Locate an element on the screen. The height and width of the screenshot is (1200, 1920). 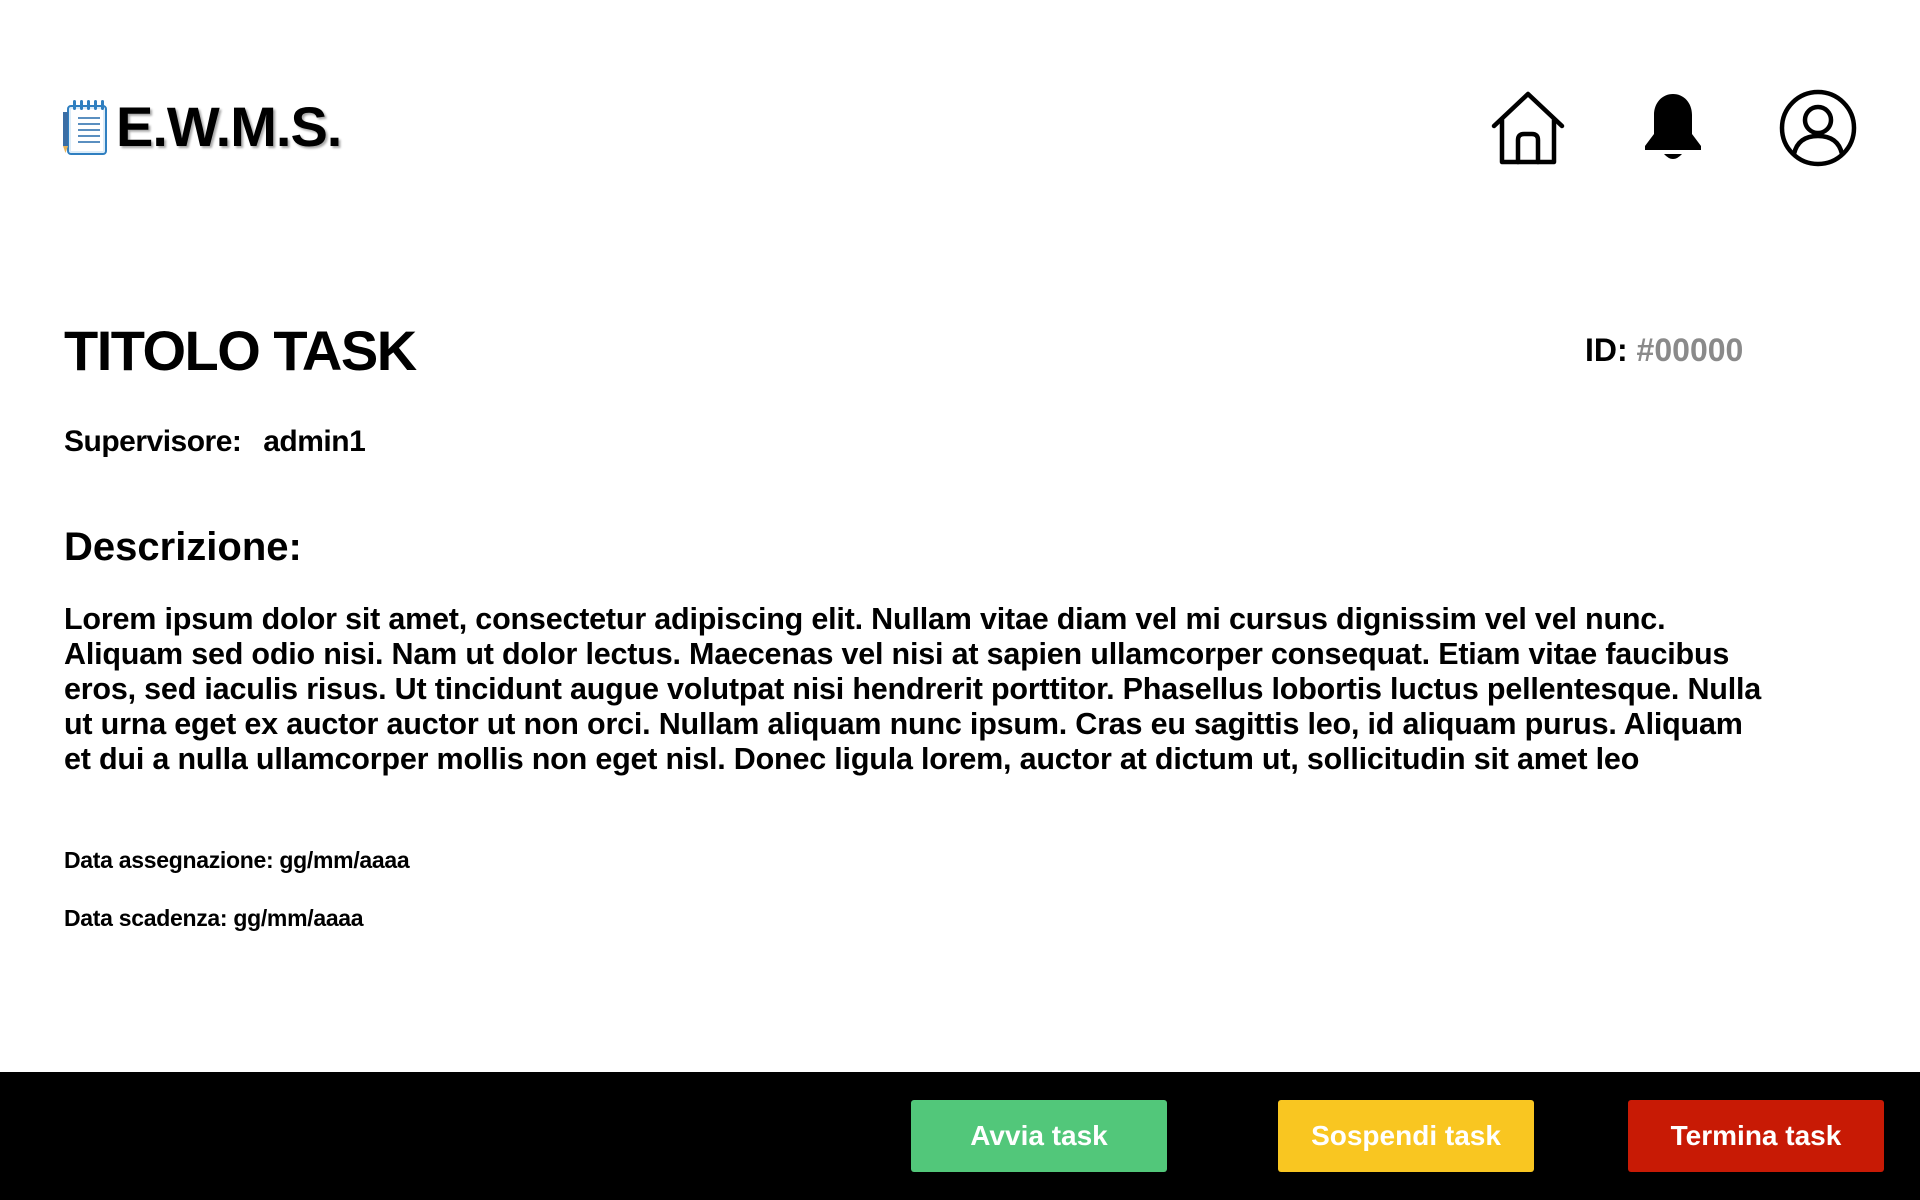
task-id: ID: #00000 is located at coordinates (1664, 350).